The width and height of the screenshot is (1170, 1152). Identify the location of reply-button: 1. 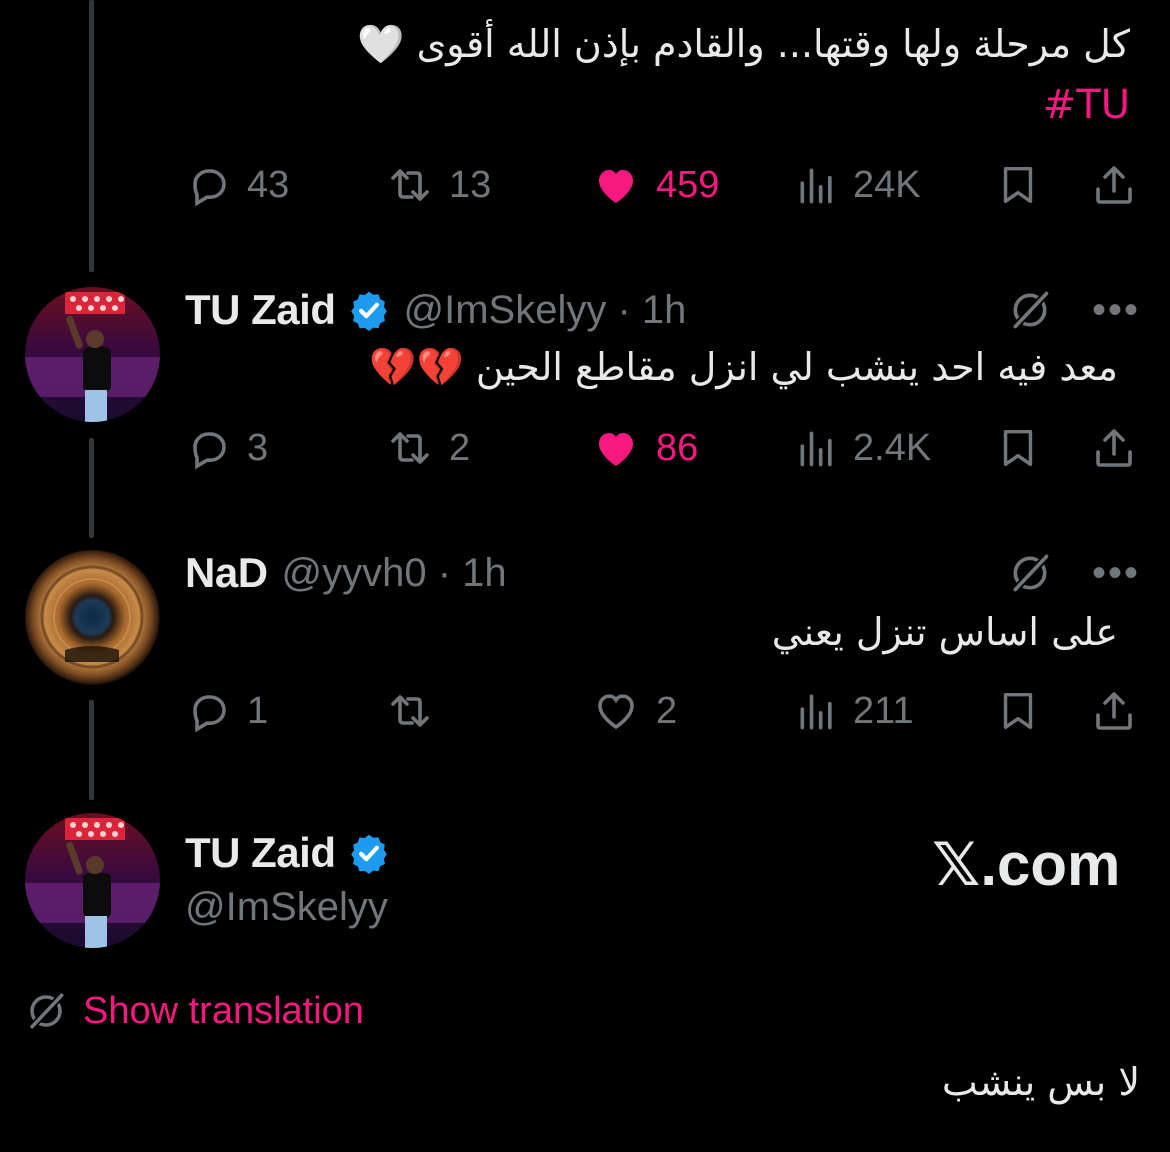
(226, 711).